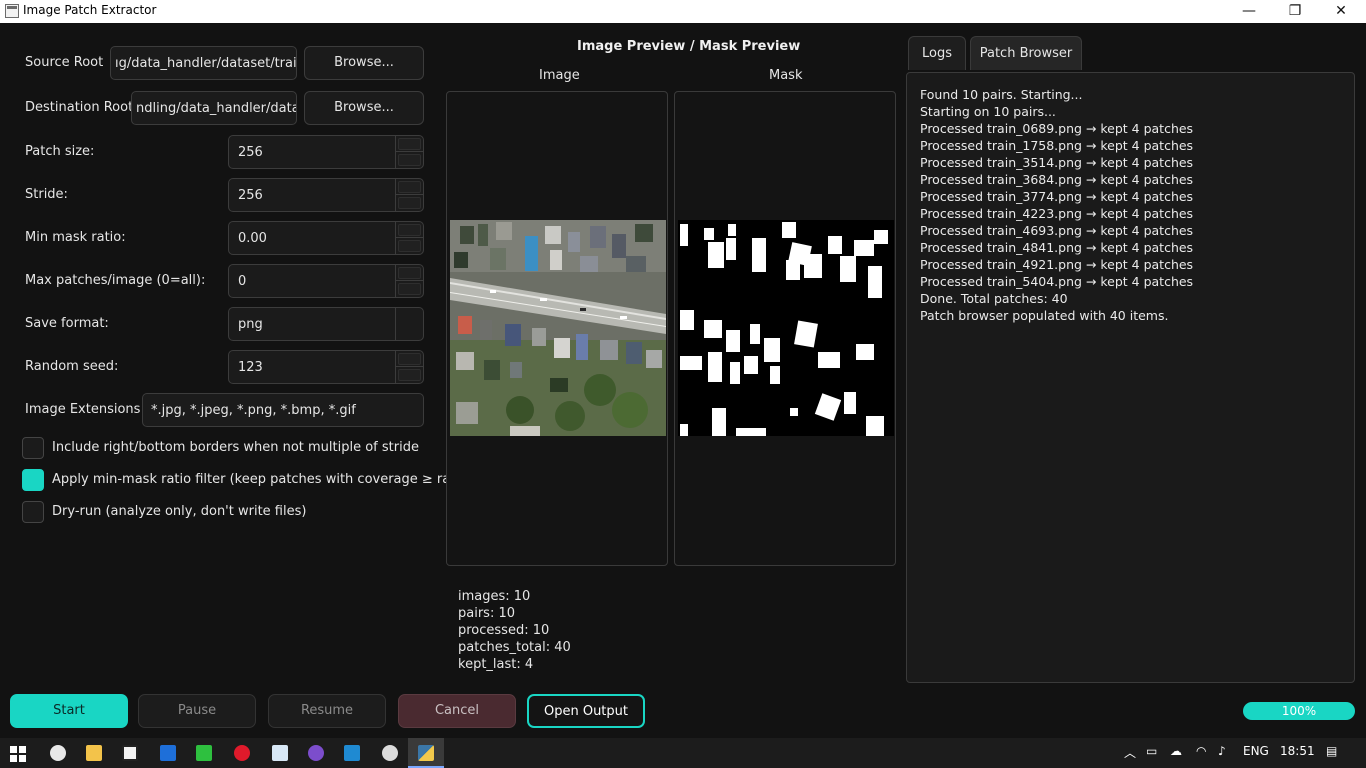 Image resolution: width=1366 pixels, height=768 pixels. Describe the element at coordinates (1044, 315) in the screenshot. I see `log-line: Patch browser populated with 40 items.` at that location.